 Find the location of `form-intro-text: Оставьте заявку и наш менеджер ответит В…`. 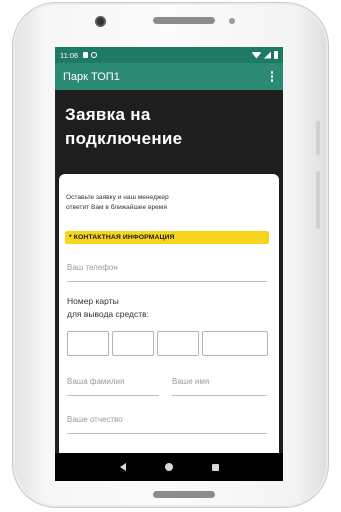

form-intro-text: Оставьте заявку и наш менеджер ответит В… is located at coordinates (169, 202).